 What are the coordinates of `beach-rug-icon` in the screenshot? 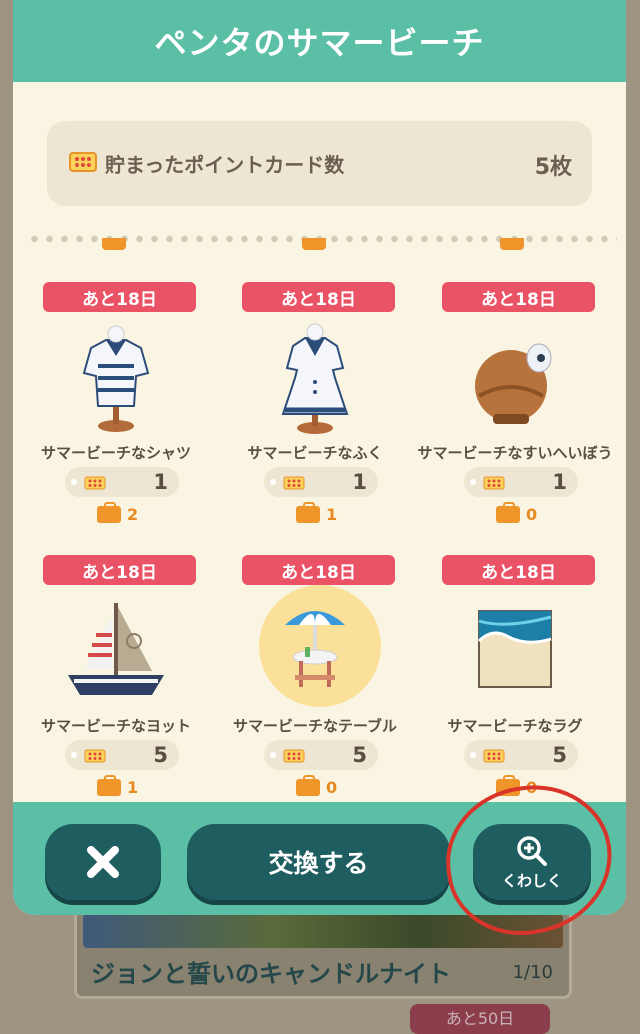 It's located at (514, 649).